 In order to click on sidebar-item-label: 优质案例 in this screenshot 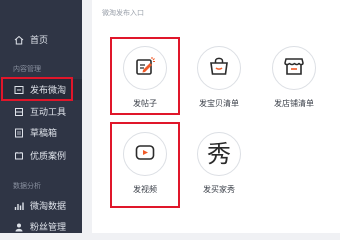, I will do `click(48, 157)`.